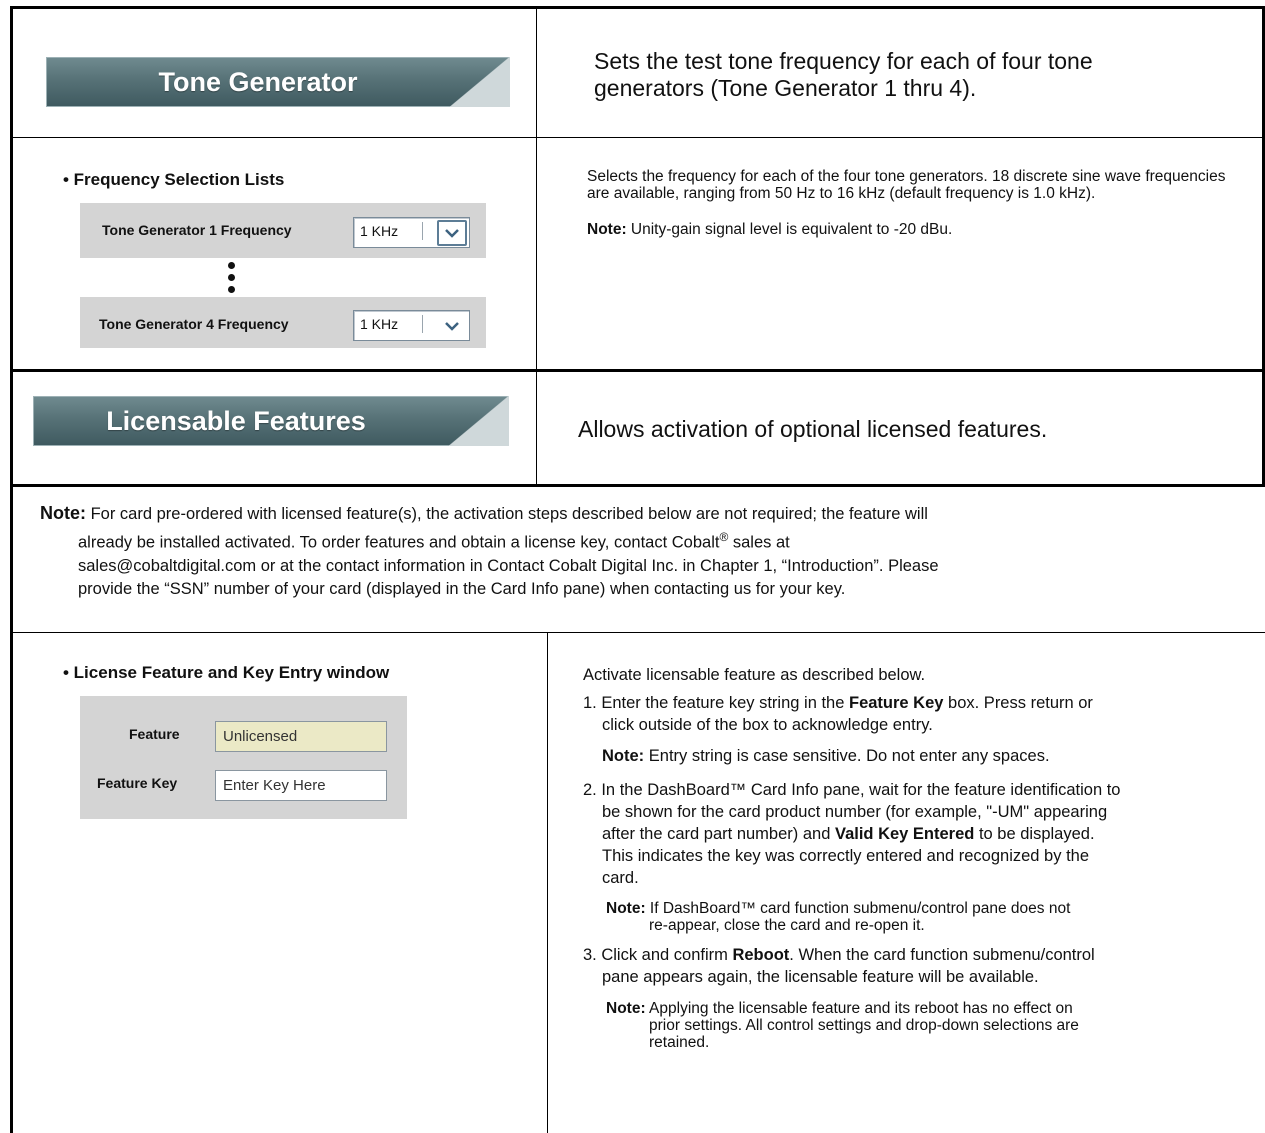 This screenshot has height=1133, width=1265. Describe the element at coordinates (154, 734) in the screenshot. I see `feature-label: Feature` at that location.